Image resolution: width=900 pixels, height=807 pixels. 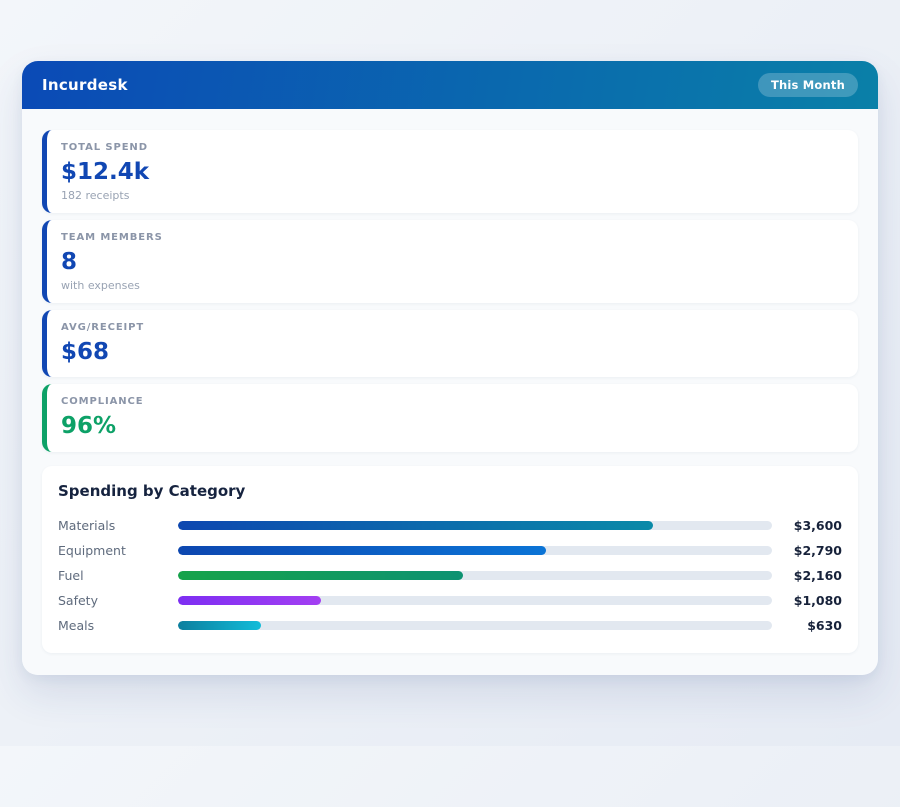 I want to click on stat-subtext: 182 receipts, so click(x=95, y=195).